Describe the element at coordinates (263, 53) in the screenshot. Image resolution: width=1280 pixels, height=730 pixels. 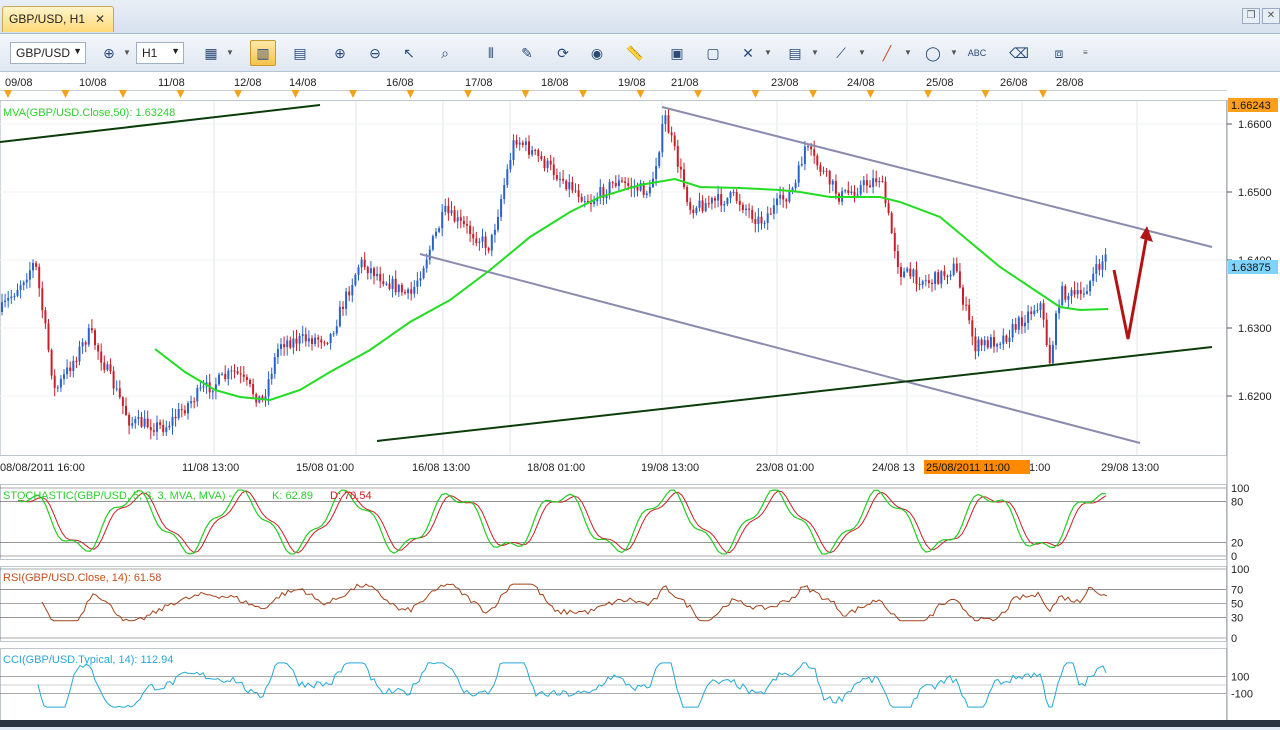
I see `candles-icon: ▥` at that location.